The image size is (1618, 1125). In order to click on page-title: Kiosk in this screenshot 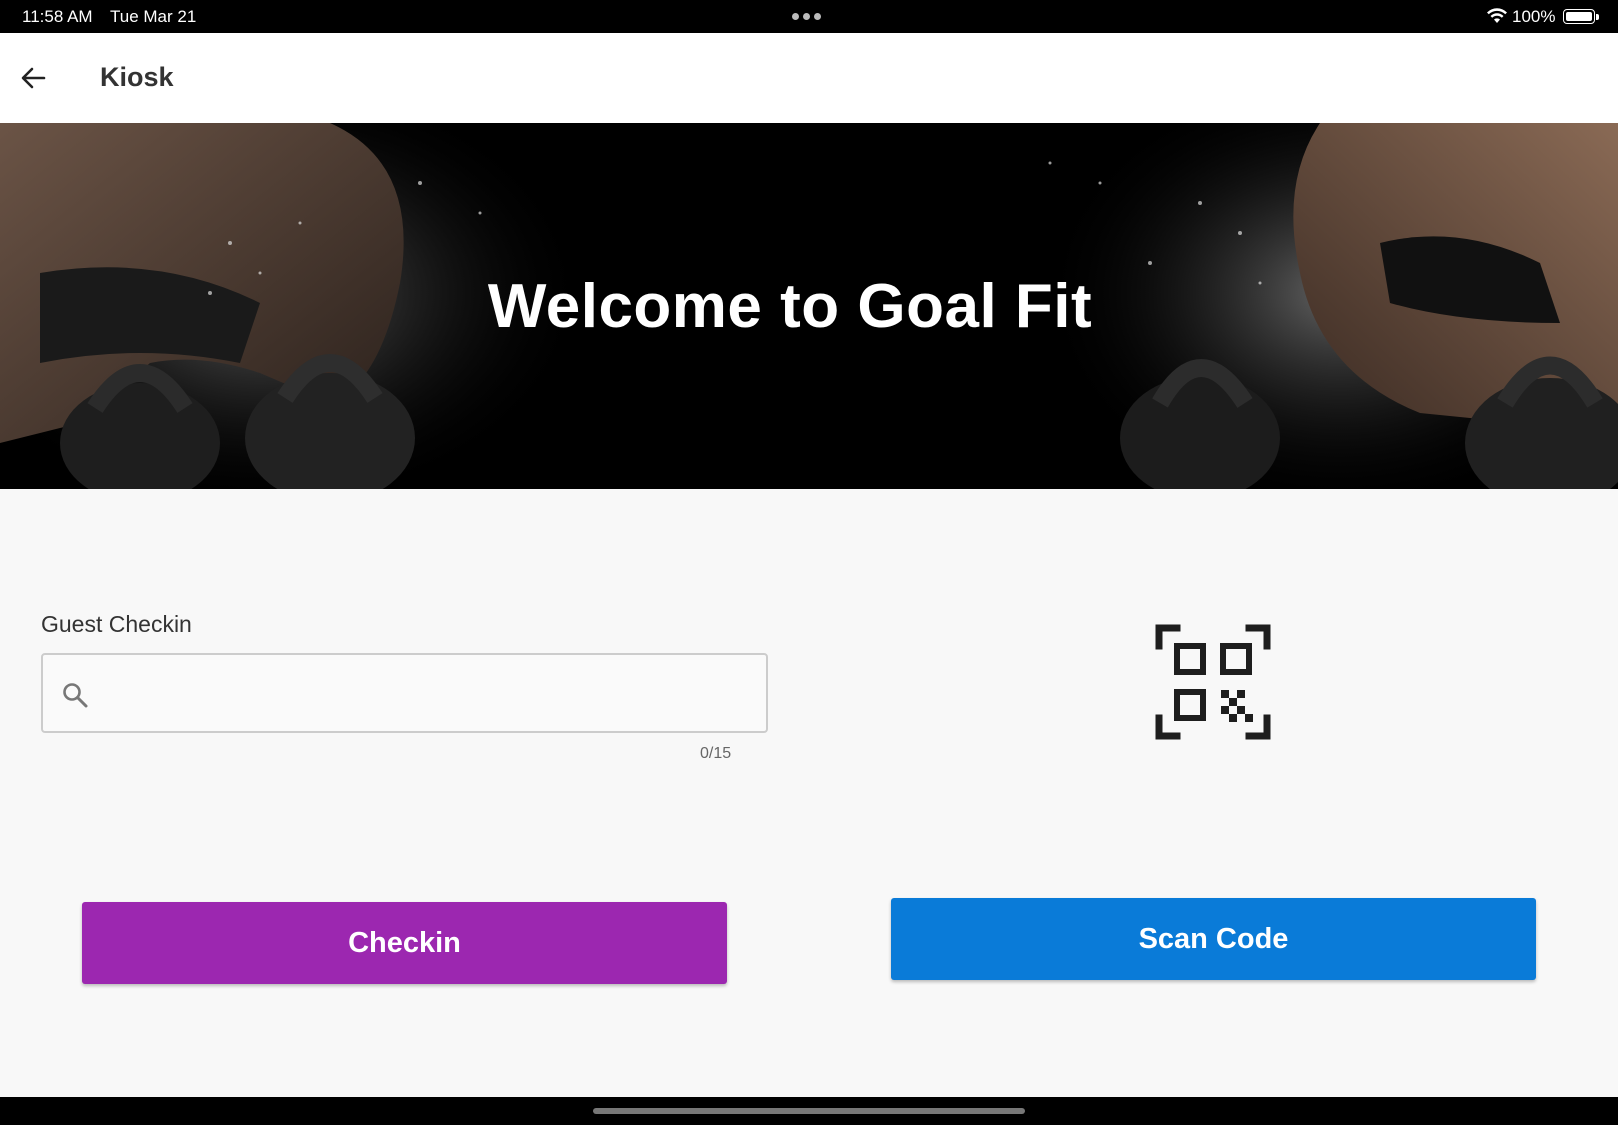, I will do `click(137, 77)`.